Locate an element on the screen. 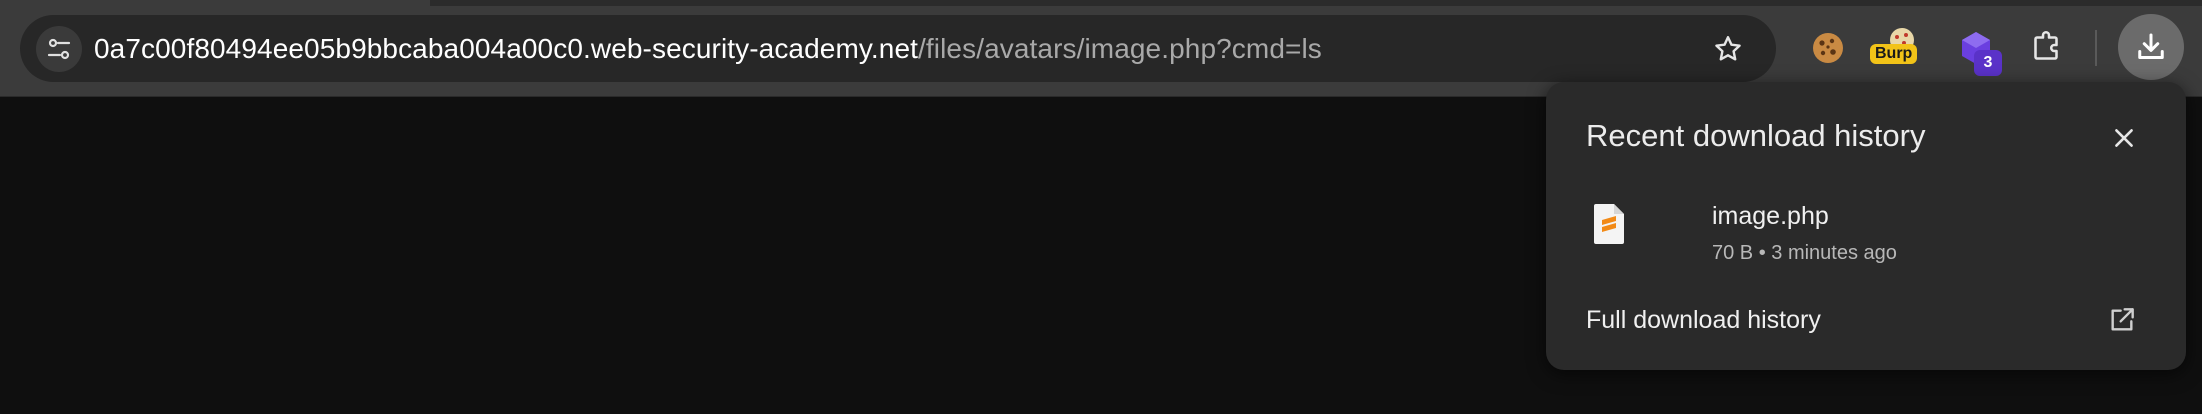 The image size is (2202, 414). count-badge: 3 is located at coordinates (1988, 63).